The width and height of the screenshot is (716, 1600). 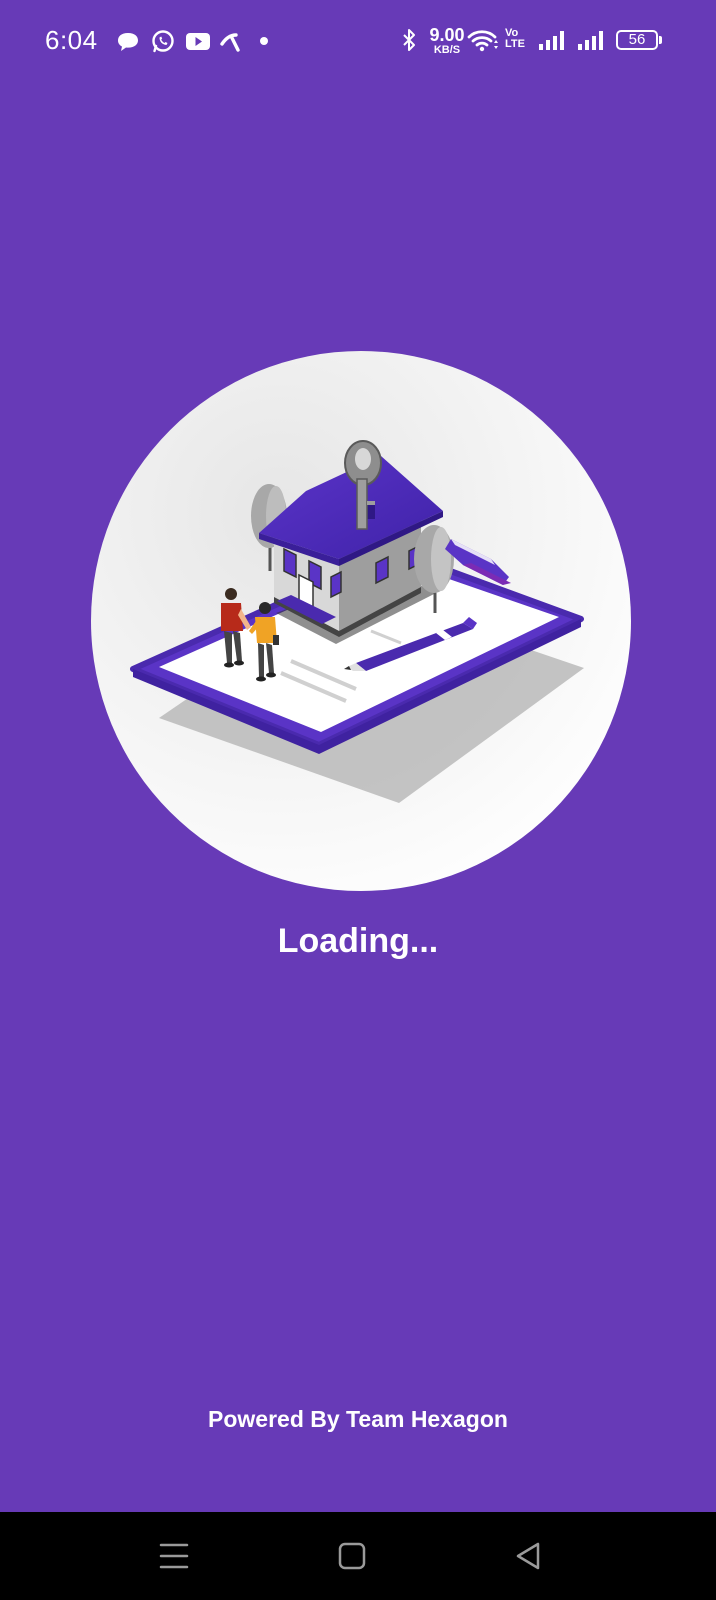 What do you see at coordinates (515, 44) in the screenshot?
I see `volte-line2: LTE` at bounding box center [515, 44].